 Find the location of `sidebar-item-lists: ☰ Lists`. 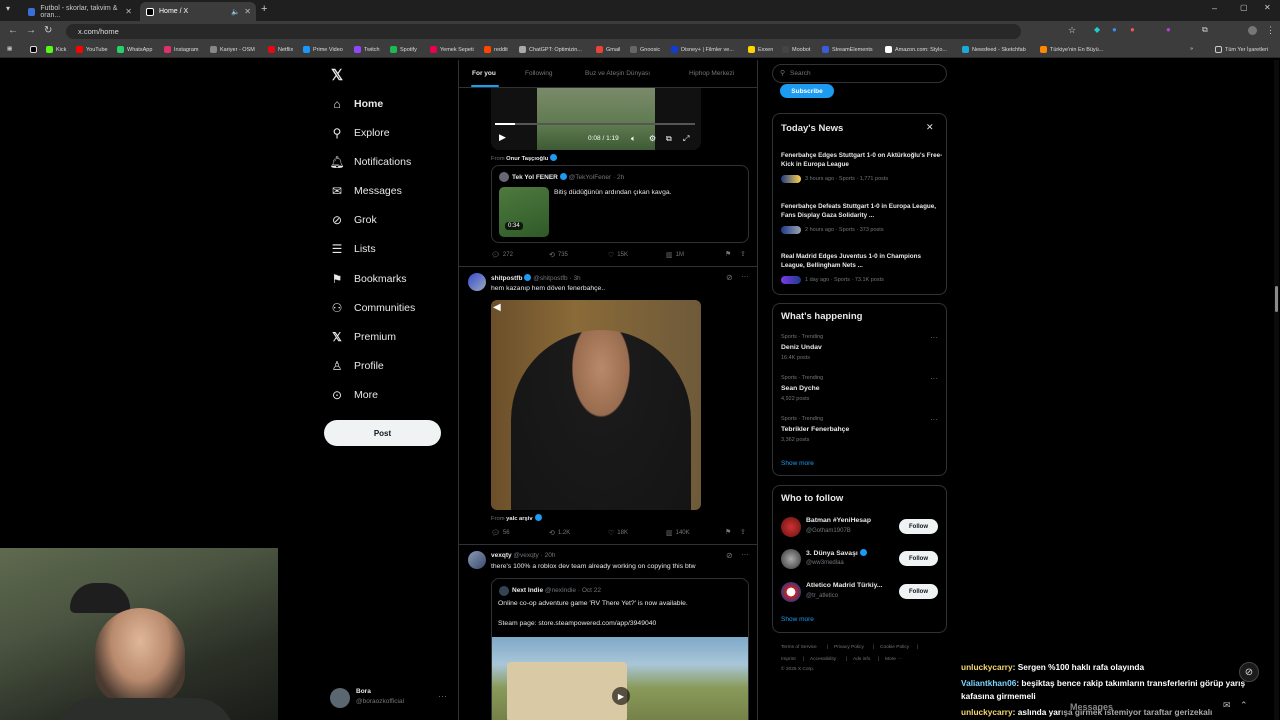

sidebar-item-lists: ☰ Lists is located at coordinates (353, 249).